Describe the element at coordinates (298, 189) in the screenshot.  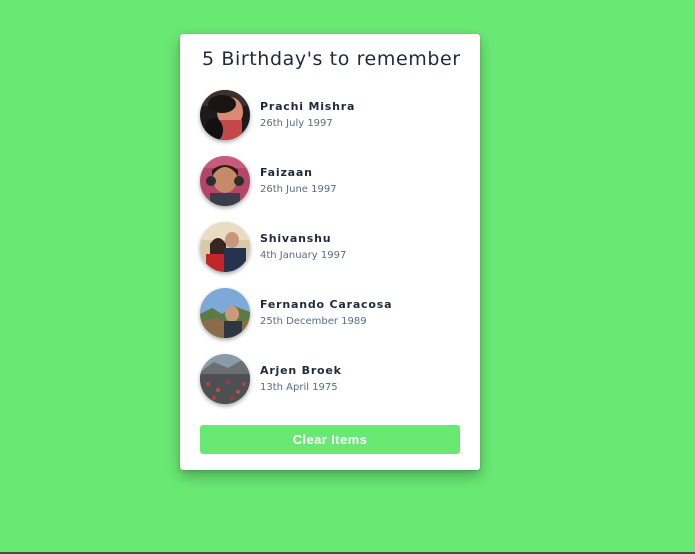
I see `birth-date: 26th June 1997` at that location.